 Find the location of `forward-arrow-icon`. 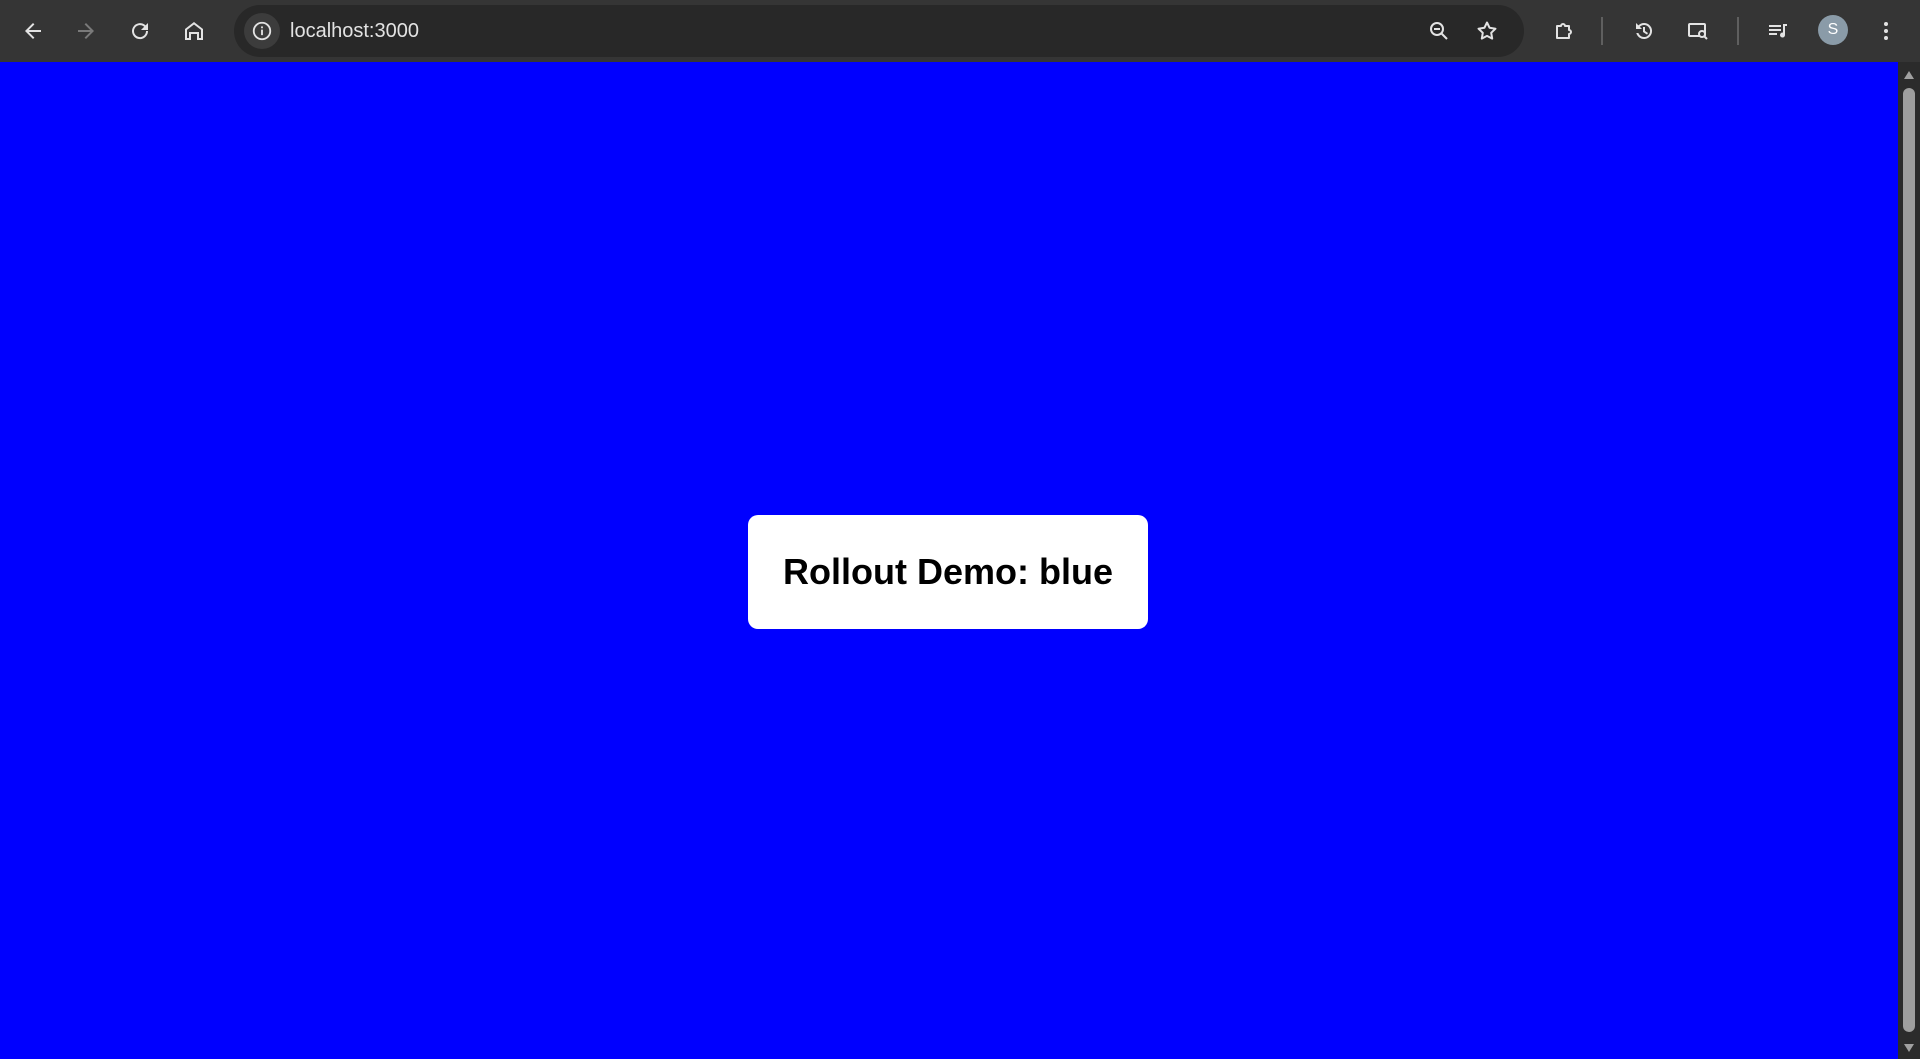

forward-arrow-icon is located at coordinates (86, 31).